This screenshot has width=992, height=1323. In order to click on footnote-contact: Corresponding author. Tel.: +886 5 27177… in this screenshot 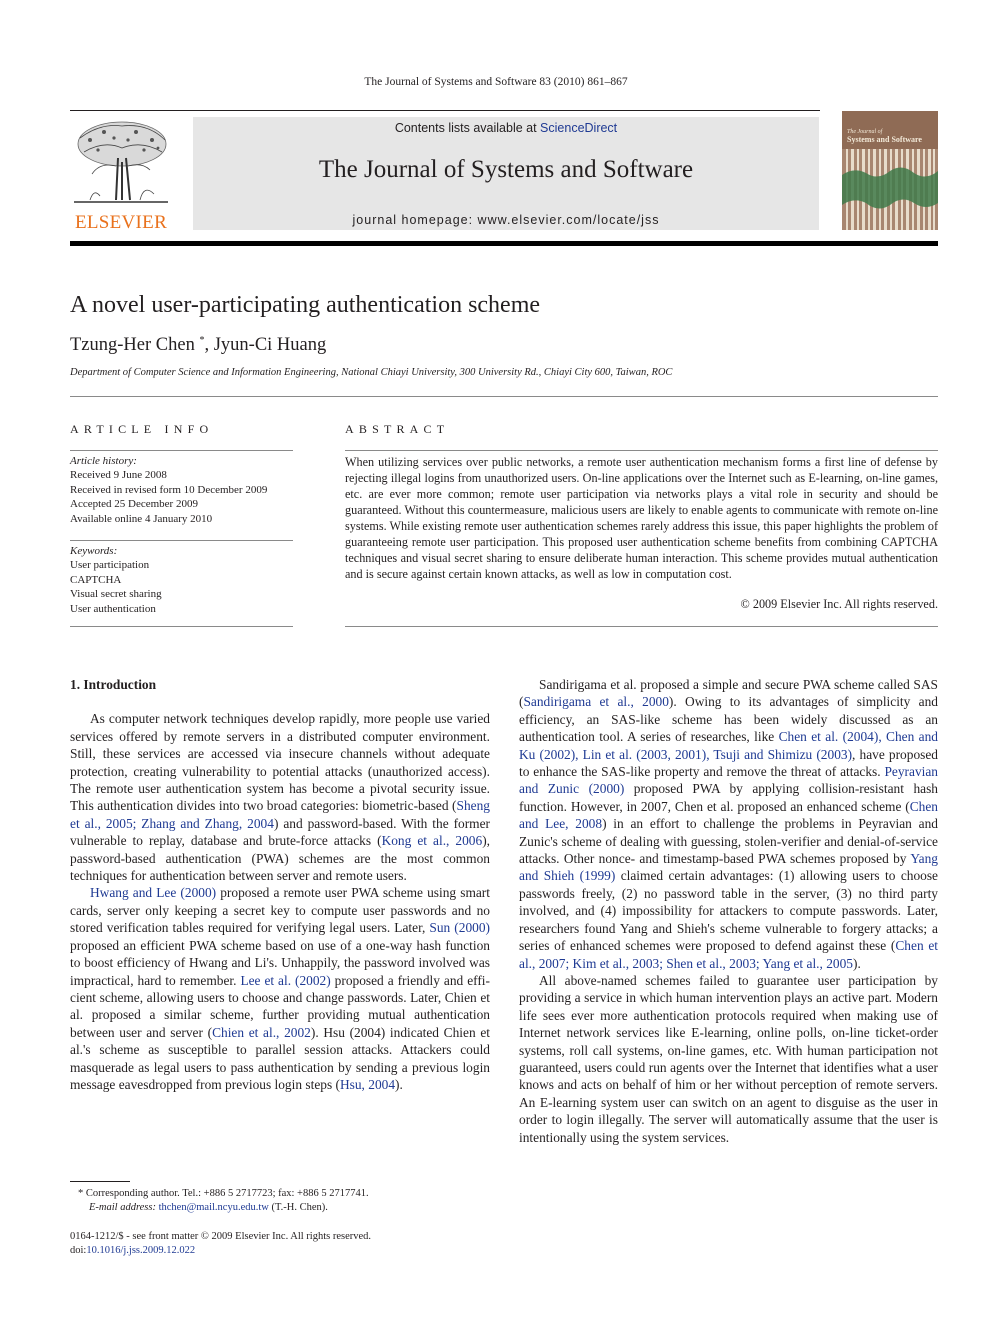, I will do `click(227, 1193)`.